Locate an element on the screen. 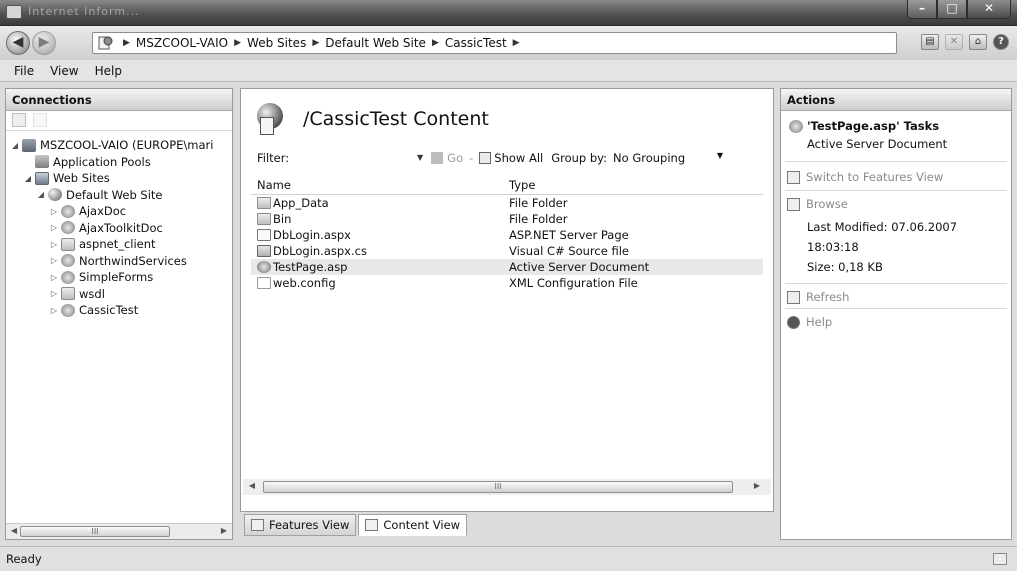 This screenshot has height=571, width=1017. aspx-page-icon is located at coordinates (264, 235).